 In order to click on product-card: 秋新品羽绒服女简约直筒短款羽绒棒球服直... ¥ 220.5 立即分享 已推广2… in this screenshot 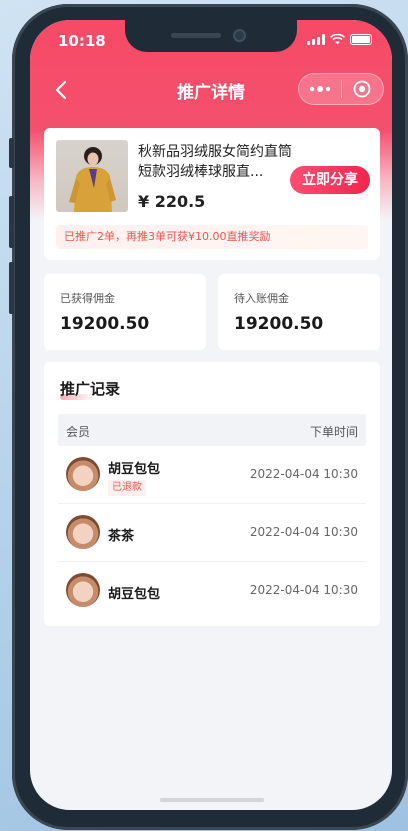, I will do `click(212, 194)`.